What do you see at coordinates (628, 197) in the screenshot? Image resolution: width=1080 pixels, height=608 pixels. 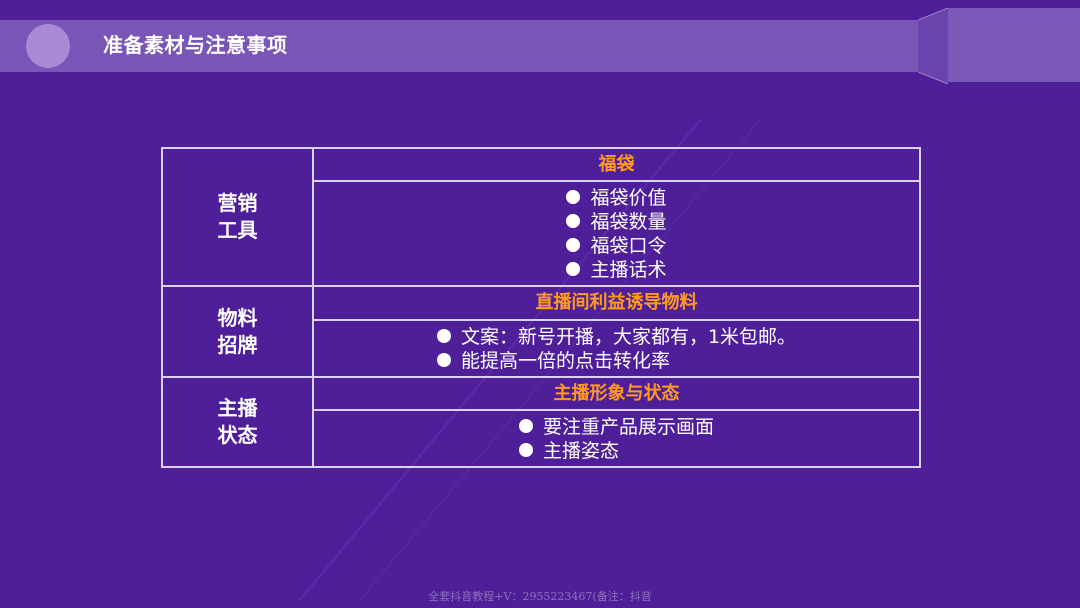 I see `list-item-text: 福袋价值` at bounding box center [628, 197].